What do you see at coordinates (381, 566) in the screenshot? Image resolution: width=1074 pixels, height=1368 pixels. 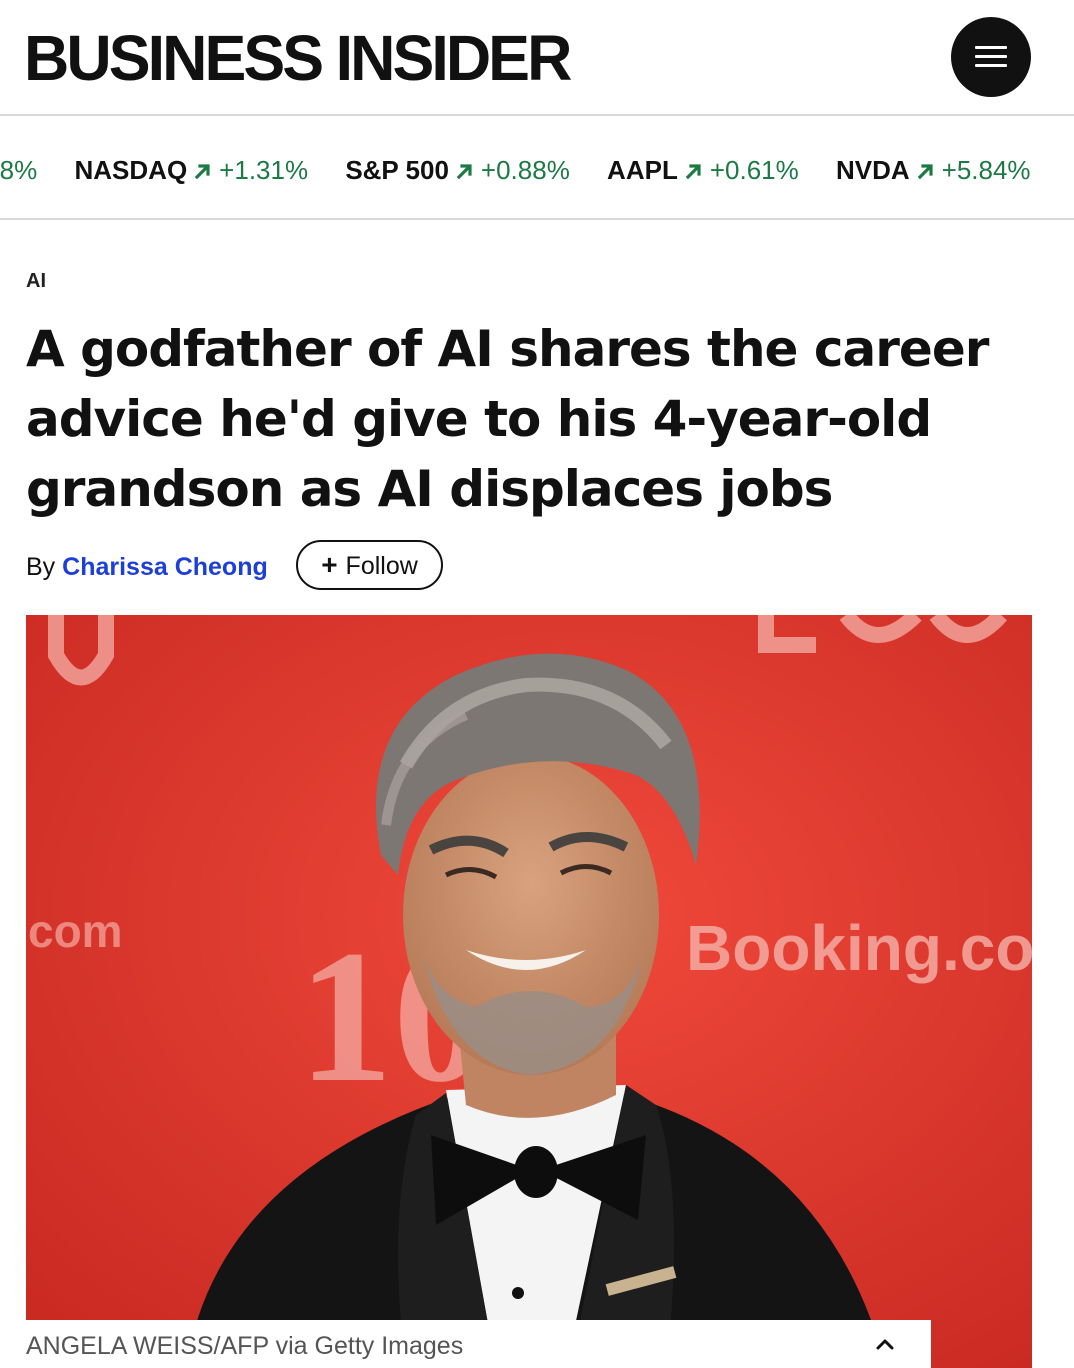 I see `follow-label: Follow` at bounding box center [381, 566].